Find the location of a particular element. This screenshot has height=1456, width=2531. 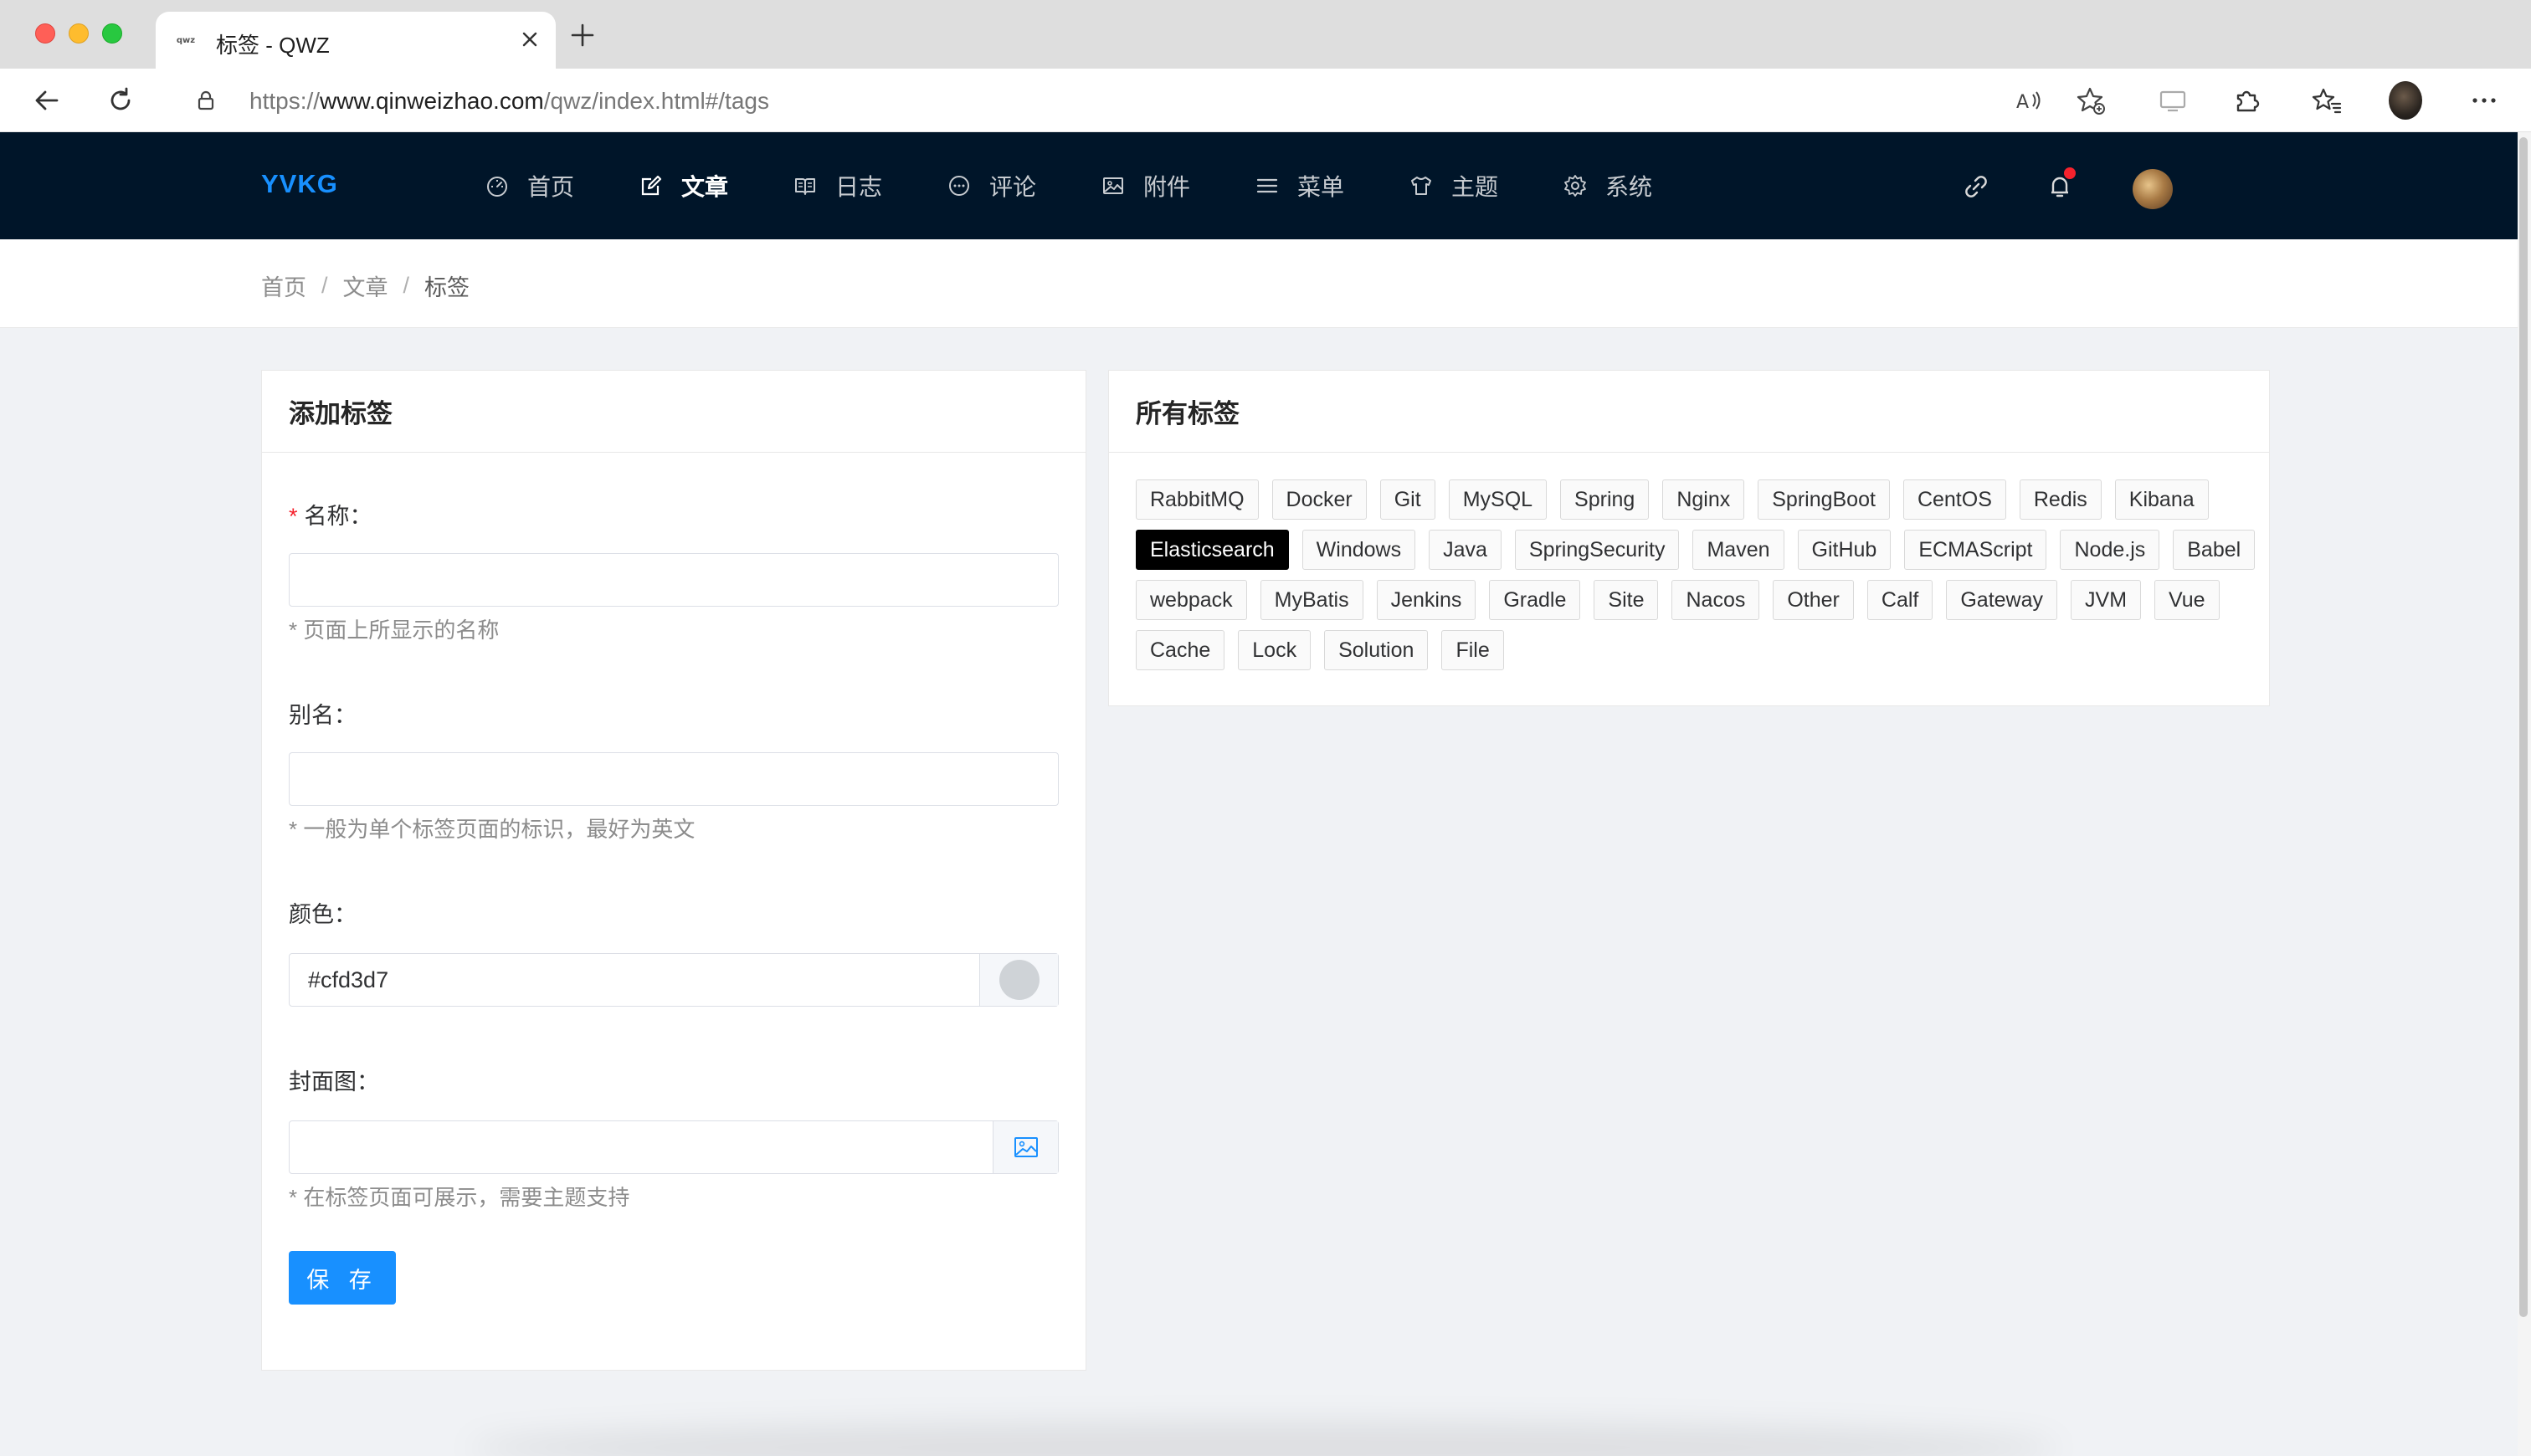

tag-chip: Lock is located at coordinates (1275, 650).